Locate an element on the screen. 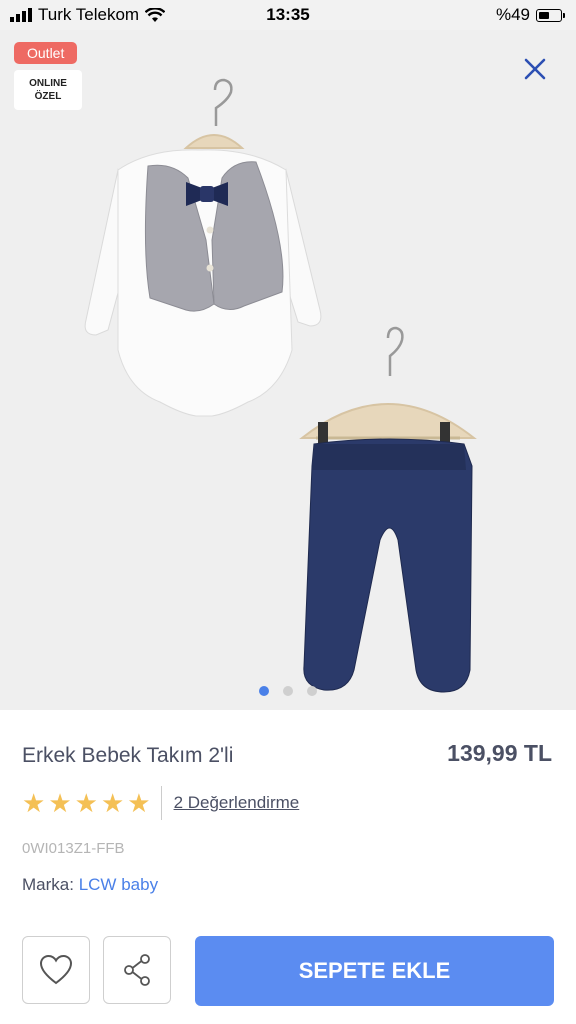 Image resolution: width=576 pixels, height=1024 pixels. status-bar: Turk Telekom 13:35 %49 is located at coordinates (288, 15).